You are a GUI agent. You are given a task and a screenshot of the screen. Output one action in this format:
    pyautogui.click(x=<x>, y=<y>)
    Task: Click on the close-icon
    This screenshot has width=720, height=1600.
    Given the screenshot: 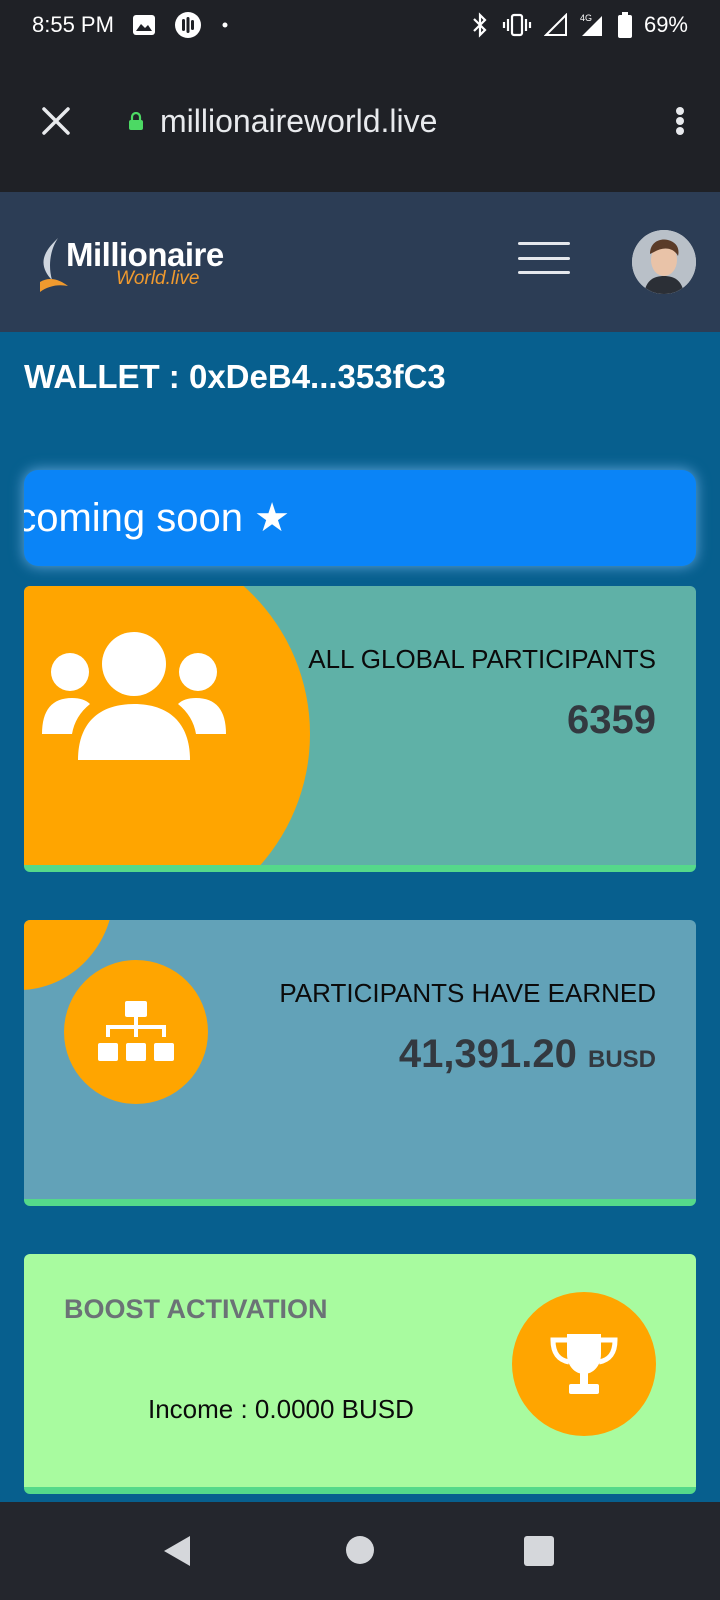 What is the action you would take?
    pyautogui.click(x=56, y=121)
    